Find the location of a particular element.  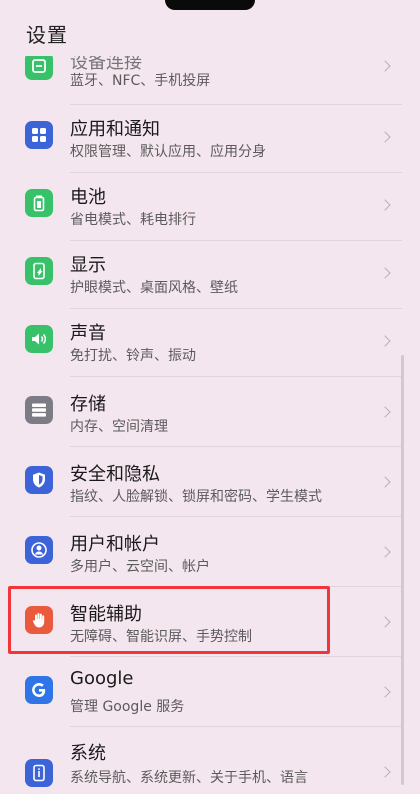

settings-item-title: Google is located at coordinates (102, 678).